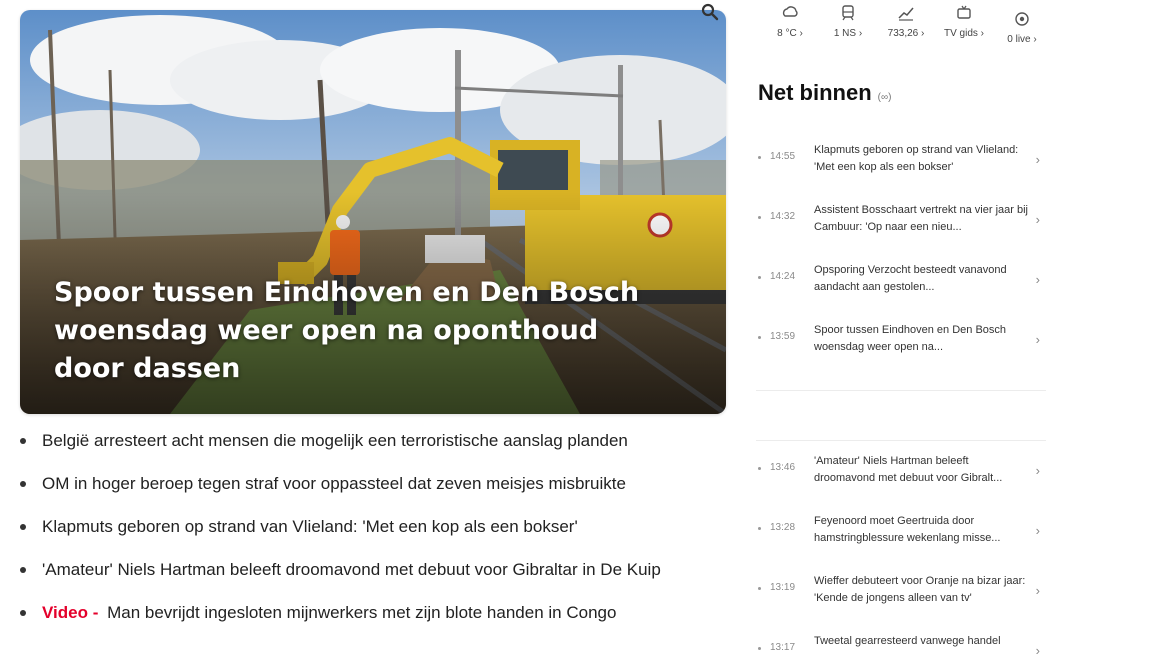  I want to click on page-margin, so click(1104, 334).